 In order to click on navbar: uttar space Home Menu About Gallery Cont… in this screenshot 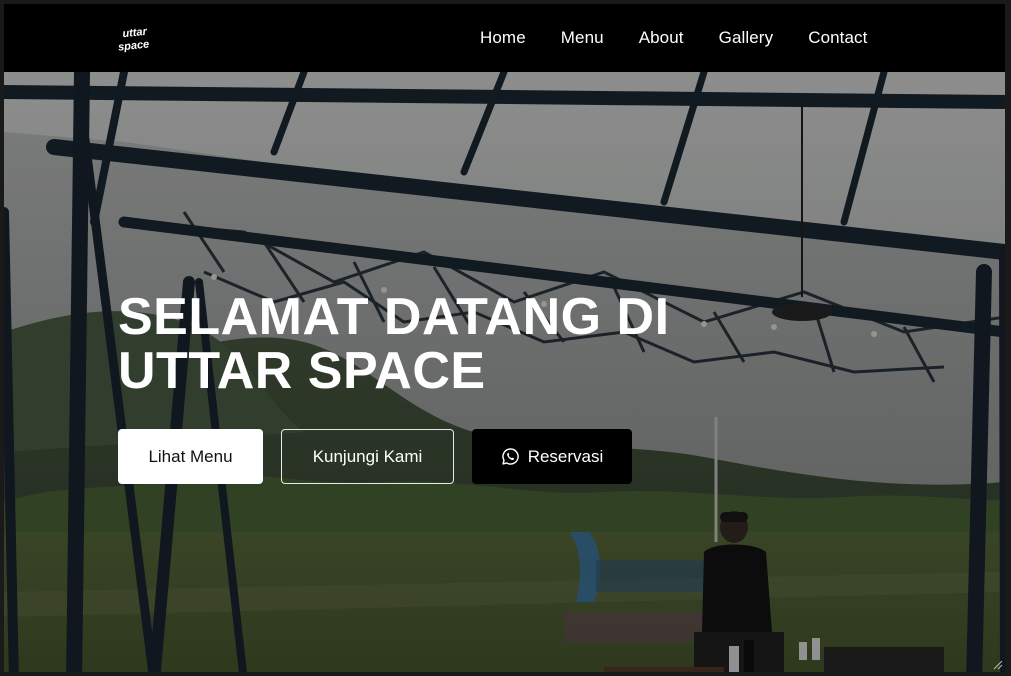, I will do `click(504, 38)`.